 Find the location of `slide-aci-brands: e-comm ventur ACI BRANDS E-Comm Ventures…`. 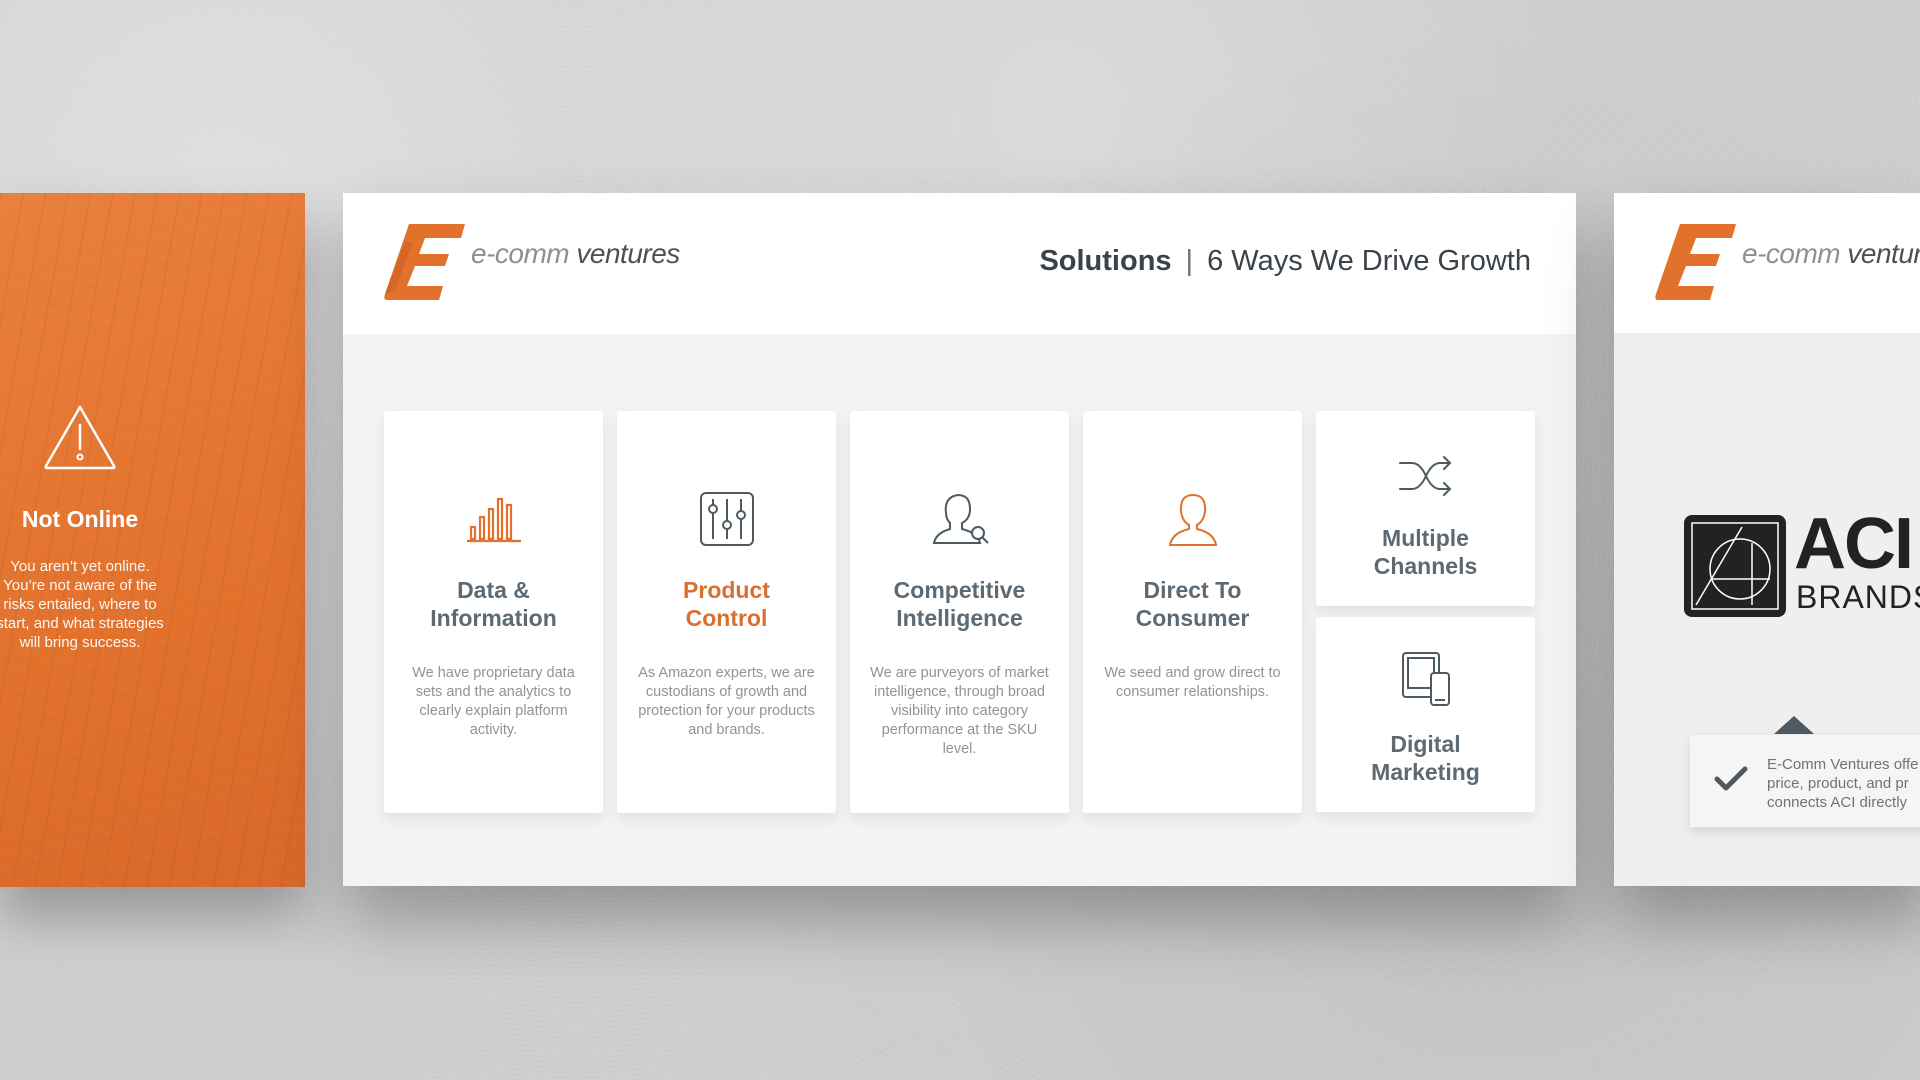

slide-aci-brands: e-comm ventur ACI BRANDS E-Comm Ventures… is located at coordinates (1767, 539).